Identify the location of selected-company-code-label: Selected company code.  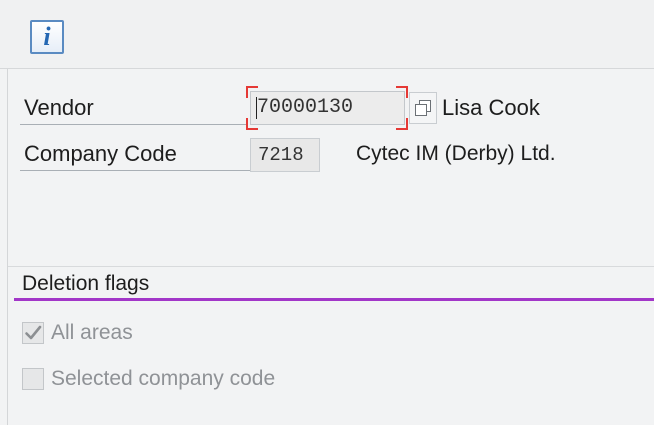
(163, 378).